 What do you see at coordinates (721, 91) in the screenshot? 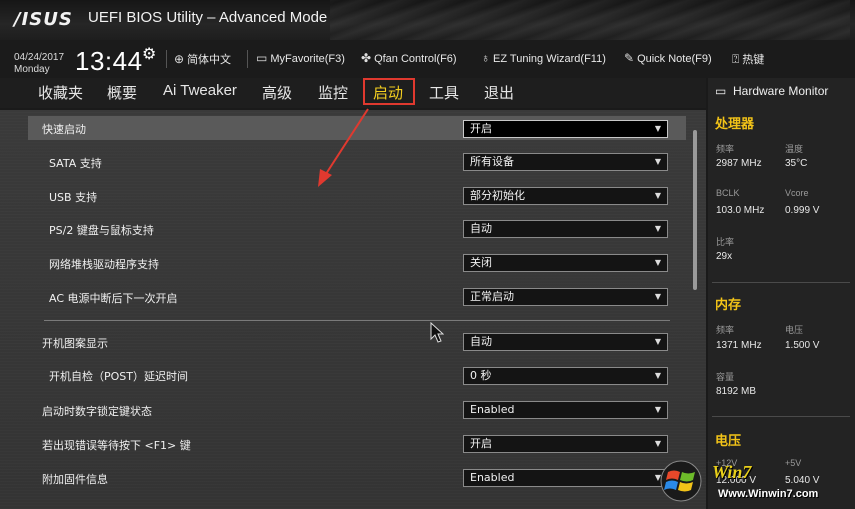
I see `monitor-icon: ▭` at bounding box center [721, 91].